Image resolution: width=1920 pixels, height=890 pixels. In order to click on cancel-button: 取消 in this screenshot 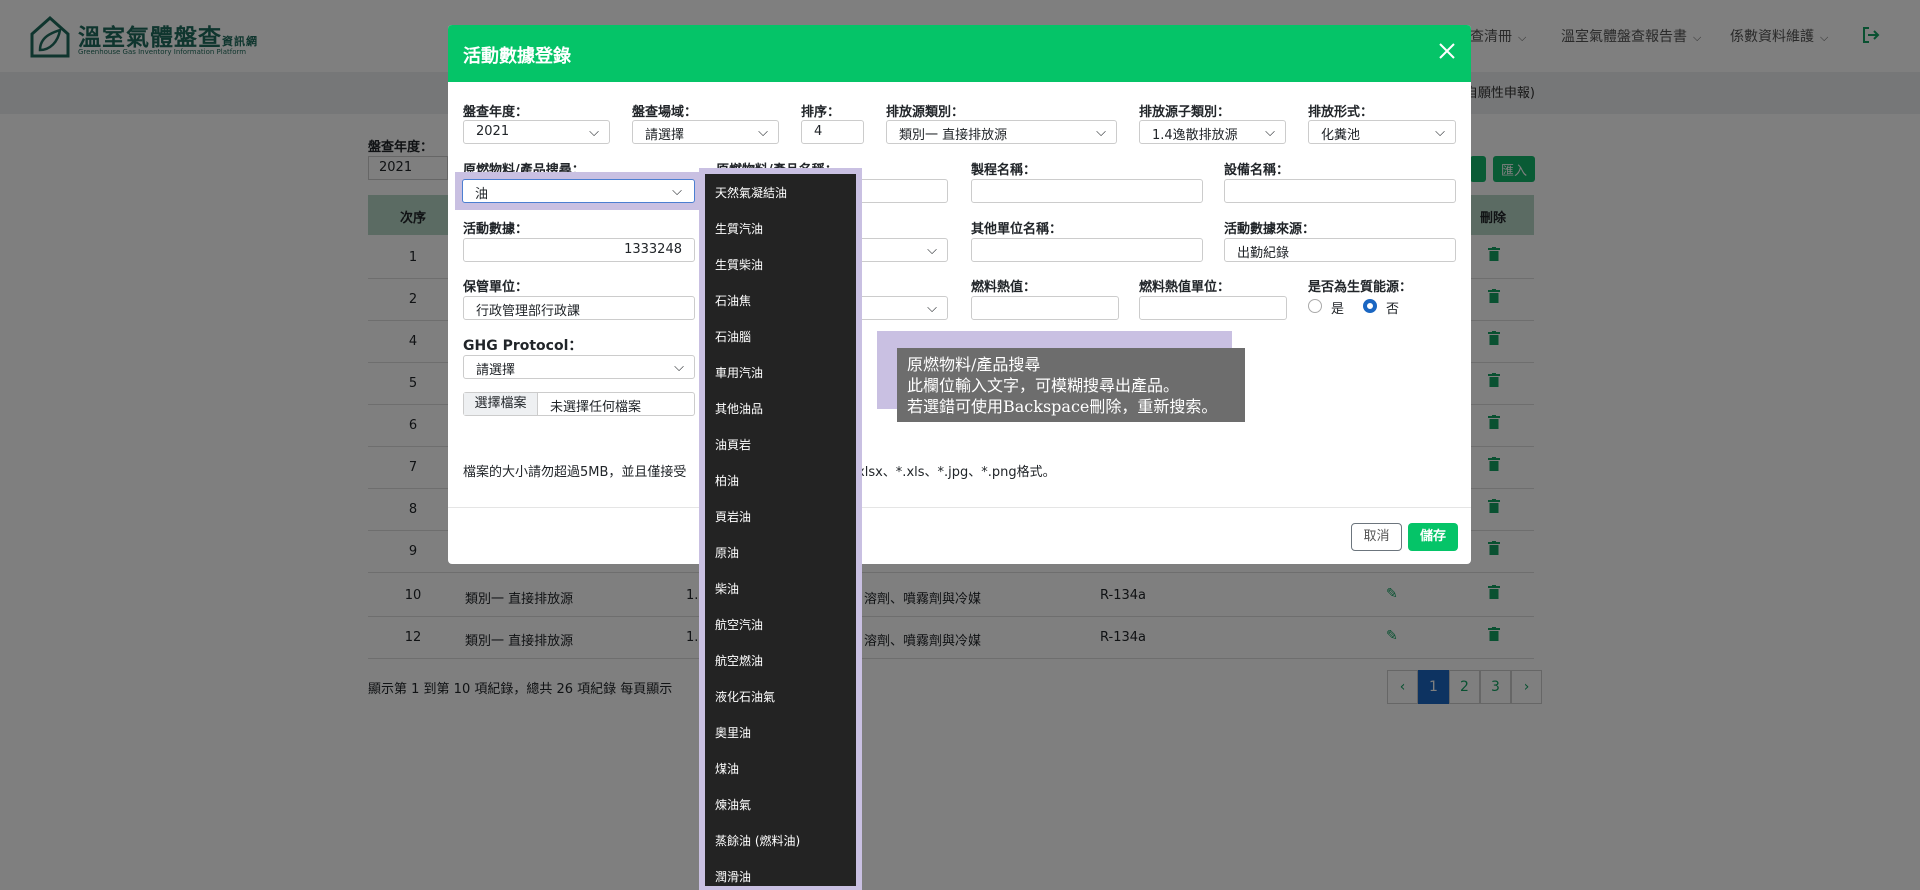, I will do `click(1376, 537)`.